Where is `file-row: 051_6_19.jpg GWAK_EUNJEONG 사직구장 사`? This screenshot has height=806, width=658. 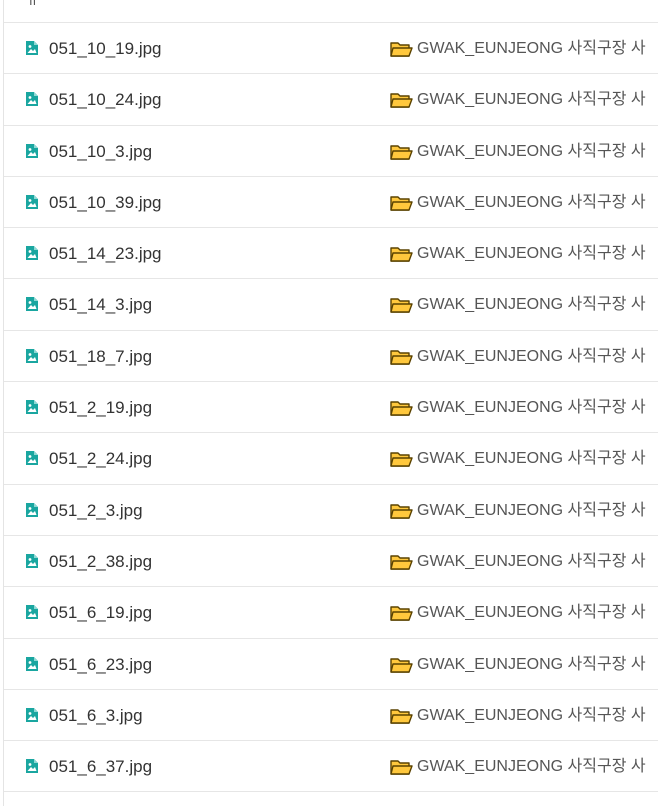 file-row: 051_6_19.jpg GWAK_EUNJEONG 사직구장 사 is located at coordinates (331, 613).